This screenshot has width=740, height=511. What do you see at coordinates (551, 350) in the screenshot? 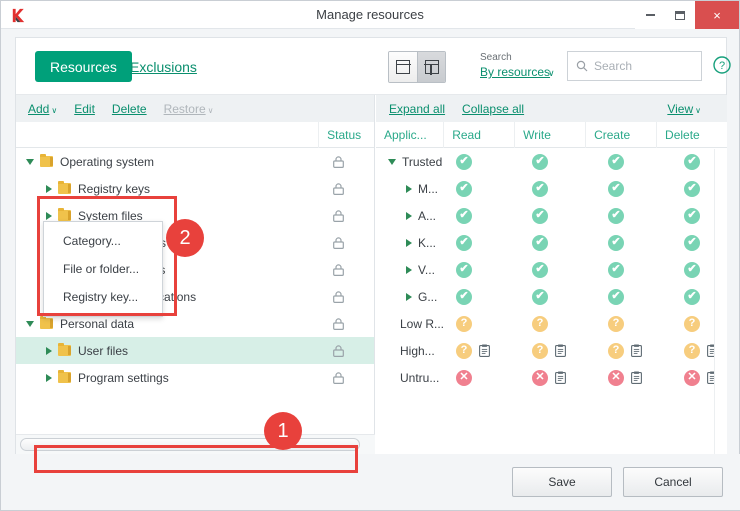
I see `permission-row: High...????` at bounding box center [551, 350].